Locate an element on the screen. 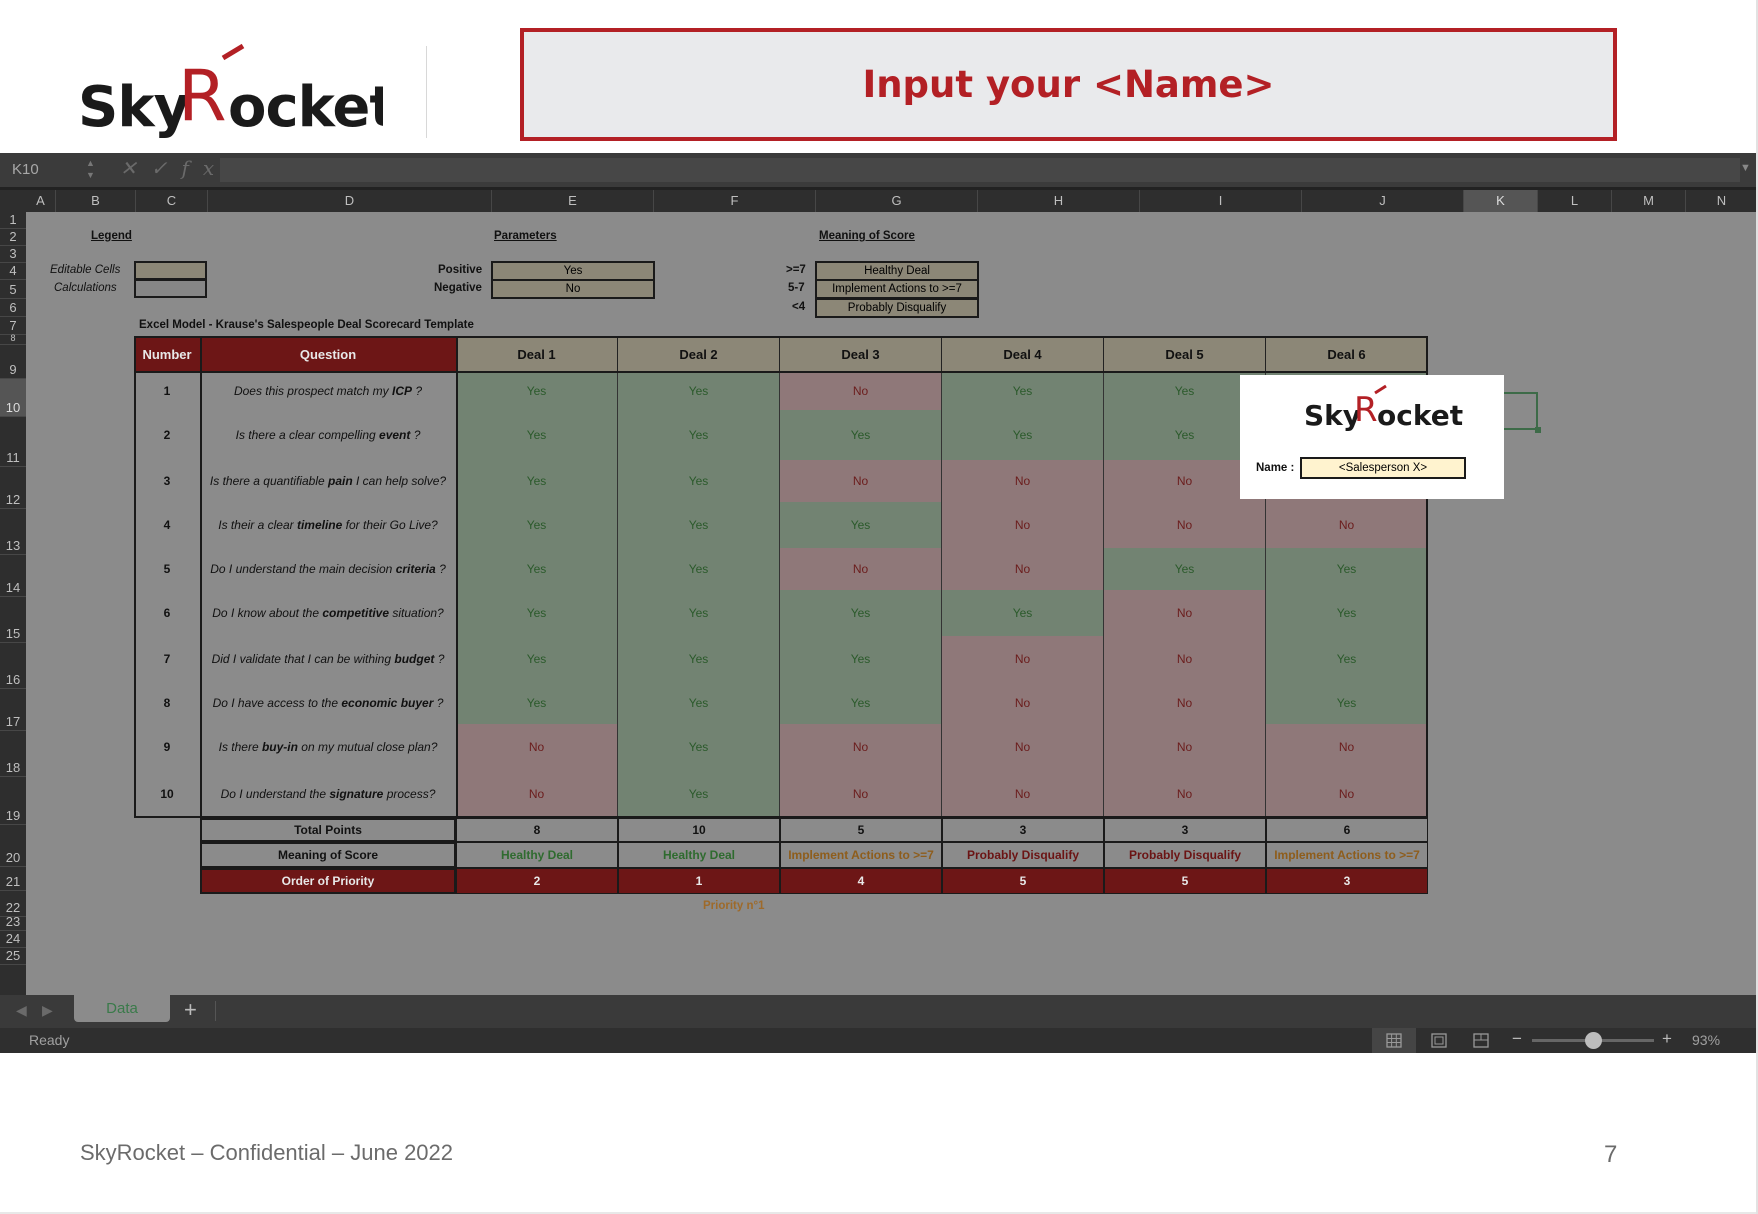  row-header-6: 6 is located at coordinates (13, 308).